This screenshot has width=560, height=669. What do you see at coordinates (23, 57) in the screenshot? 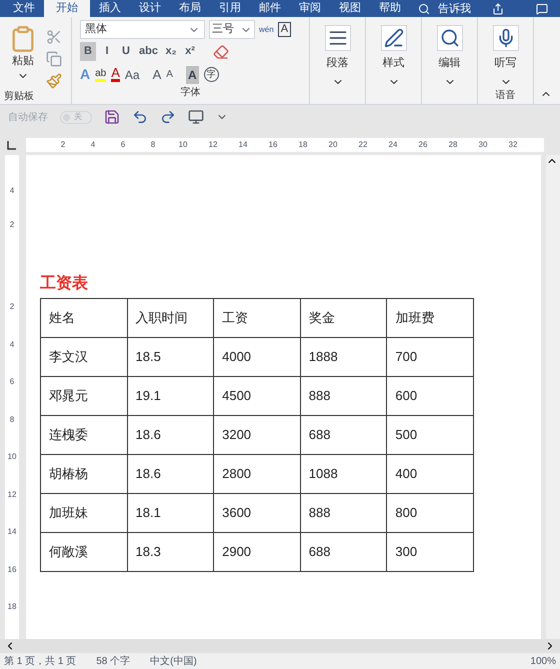
I see `paste-button: 粘贴` at bounding box center [23, 57].